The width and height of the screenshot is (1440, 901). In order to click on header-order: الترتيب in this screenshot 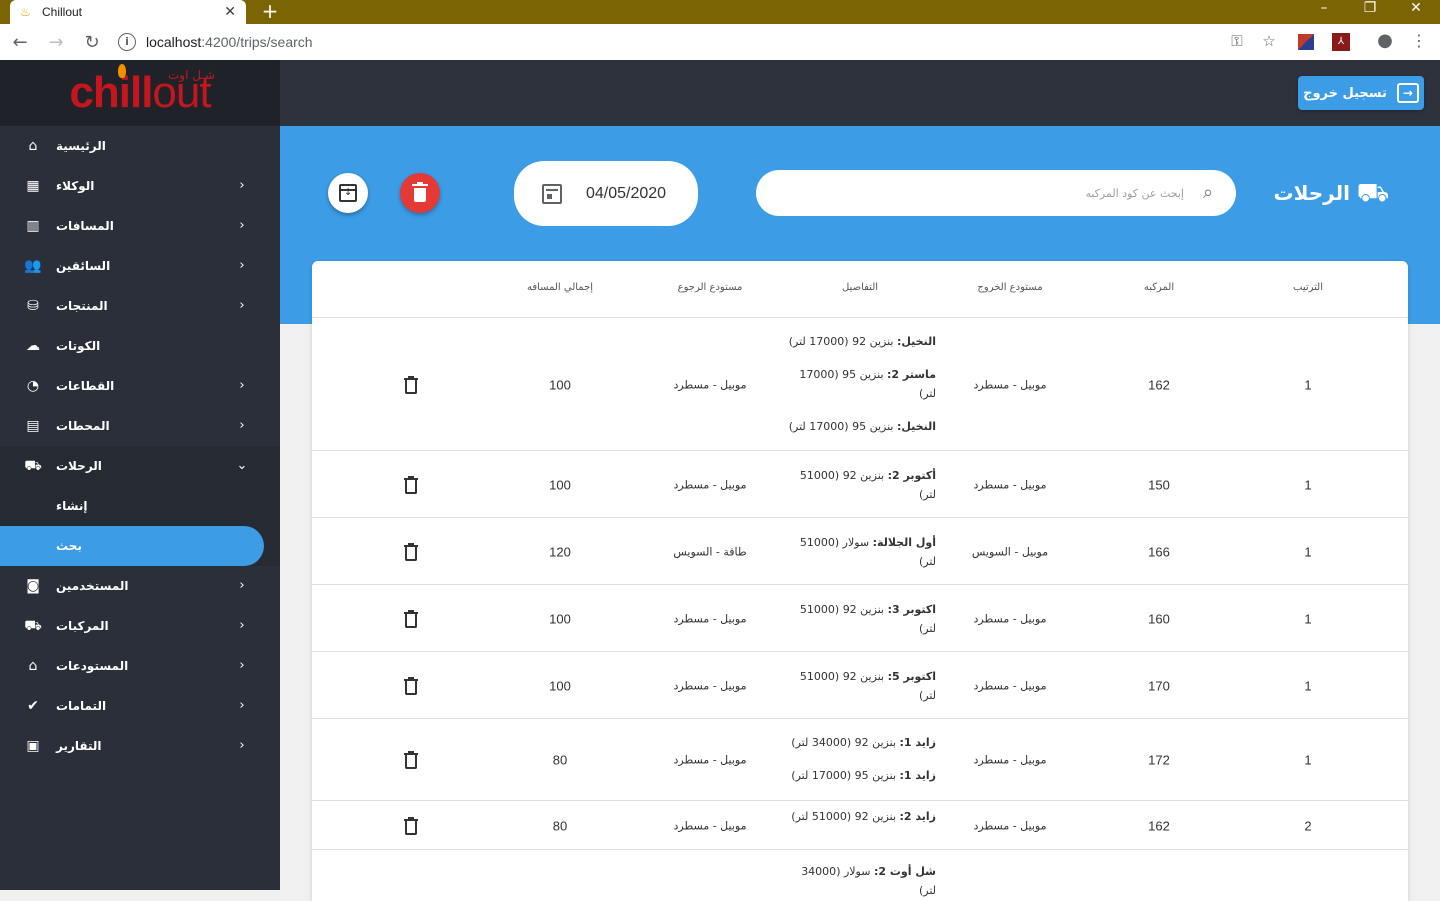, I will do `click(1308, 287)`.